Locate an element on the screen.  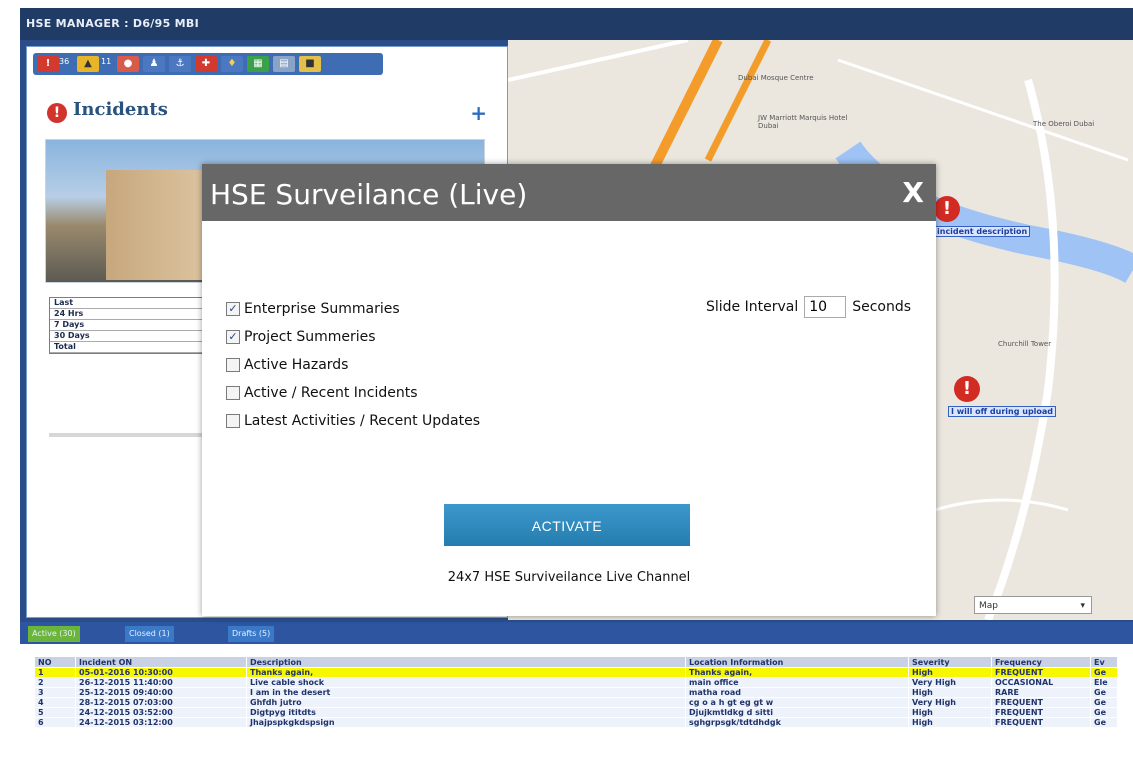
table-cell: matha road is located at coordinates (797, 692).